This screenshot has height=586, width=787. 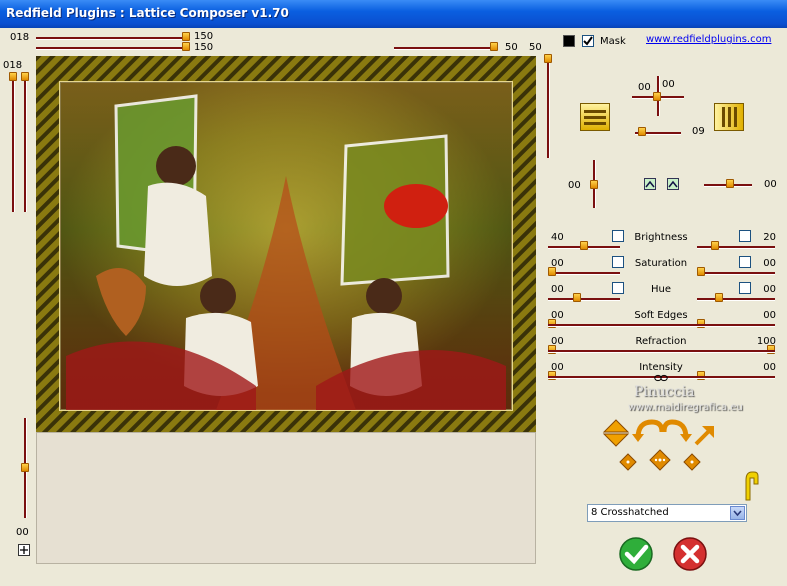 I want to click on watermark-name: Pinuccia, so click(x=664, y=392).